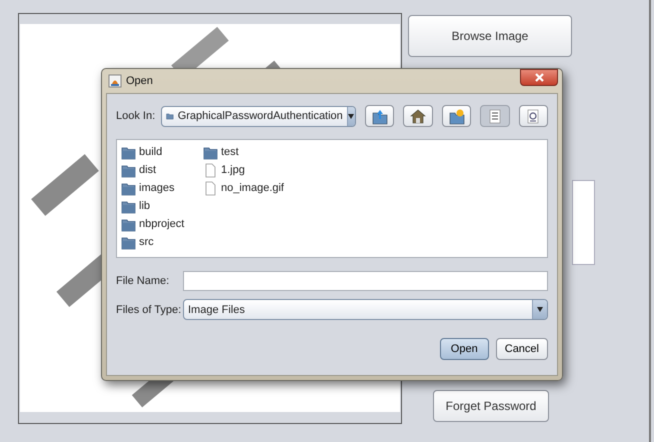 This screenshot has width=654, height=442. What do you see at coordinates (144, 206) in the screenshot?
I see `file-item: lib` at bounding box center [144, 206].